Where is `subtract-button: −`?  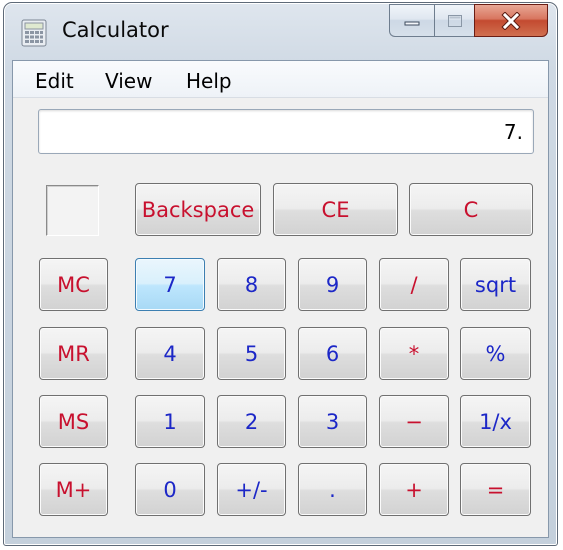 subtract-button: − is located at coordinates (414, 421).